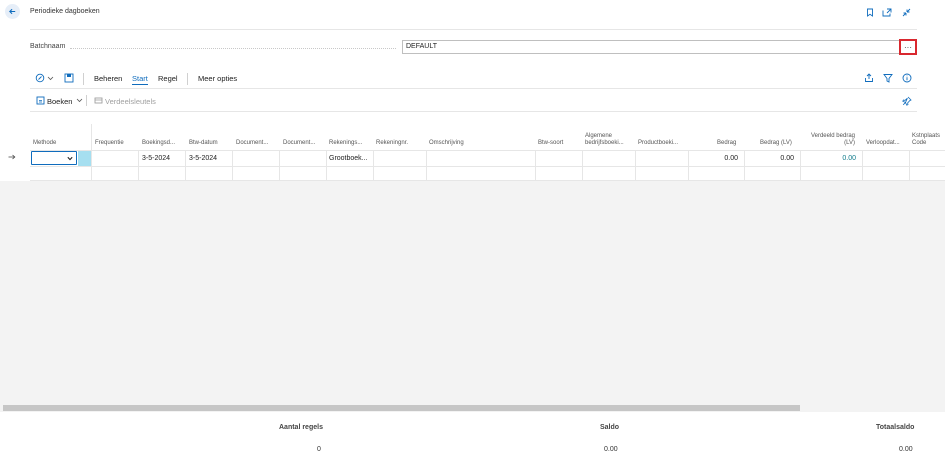  Describe the element at coordinates (59, 101) in the screenshot. I see `post-button: Boeken` at that location.